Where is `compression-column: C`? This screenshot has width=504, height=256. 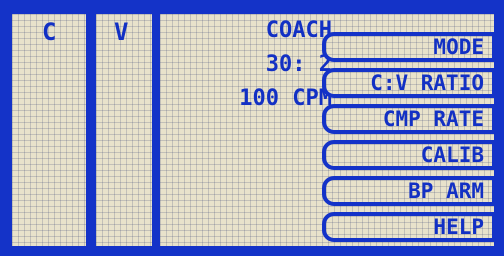 compression-column: C is located at coordinates (49, 130).